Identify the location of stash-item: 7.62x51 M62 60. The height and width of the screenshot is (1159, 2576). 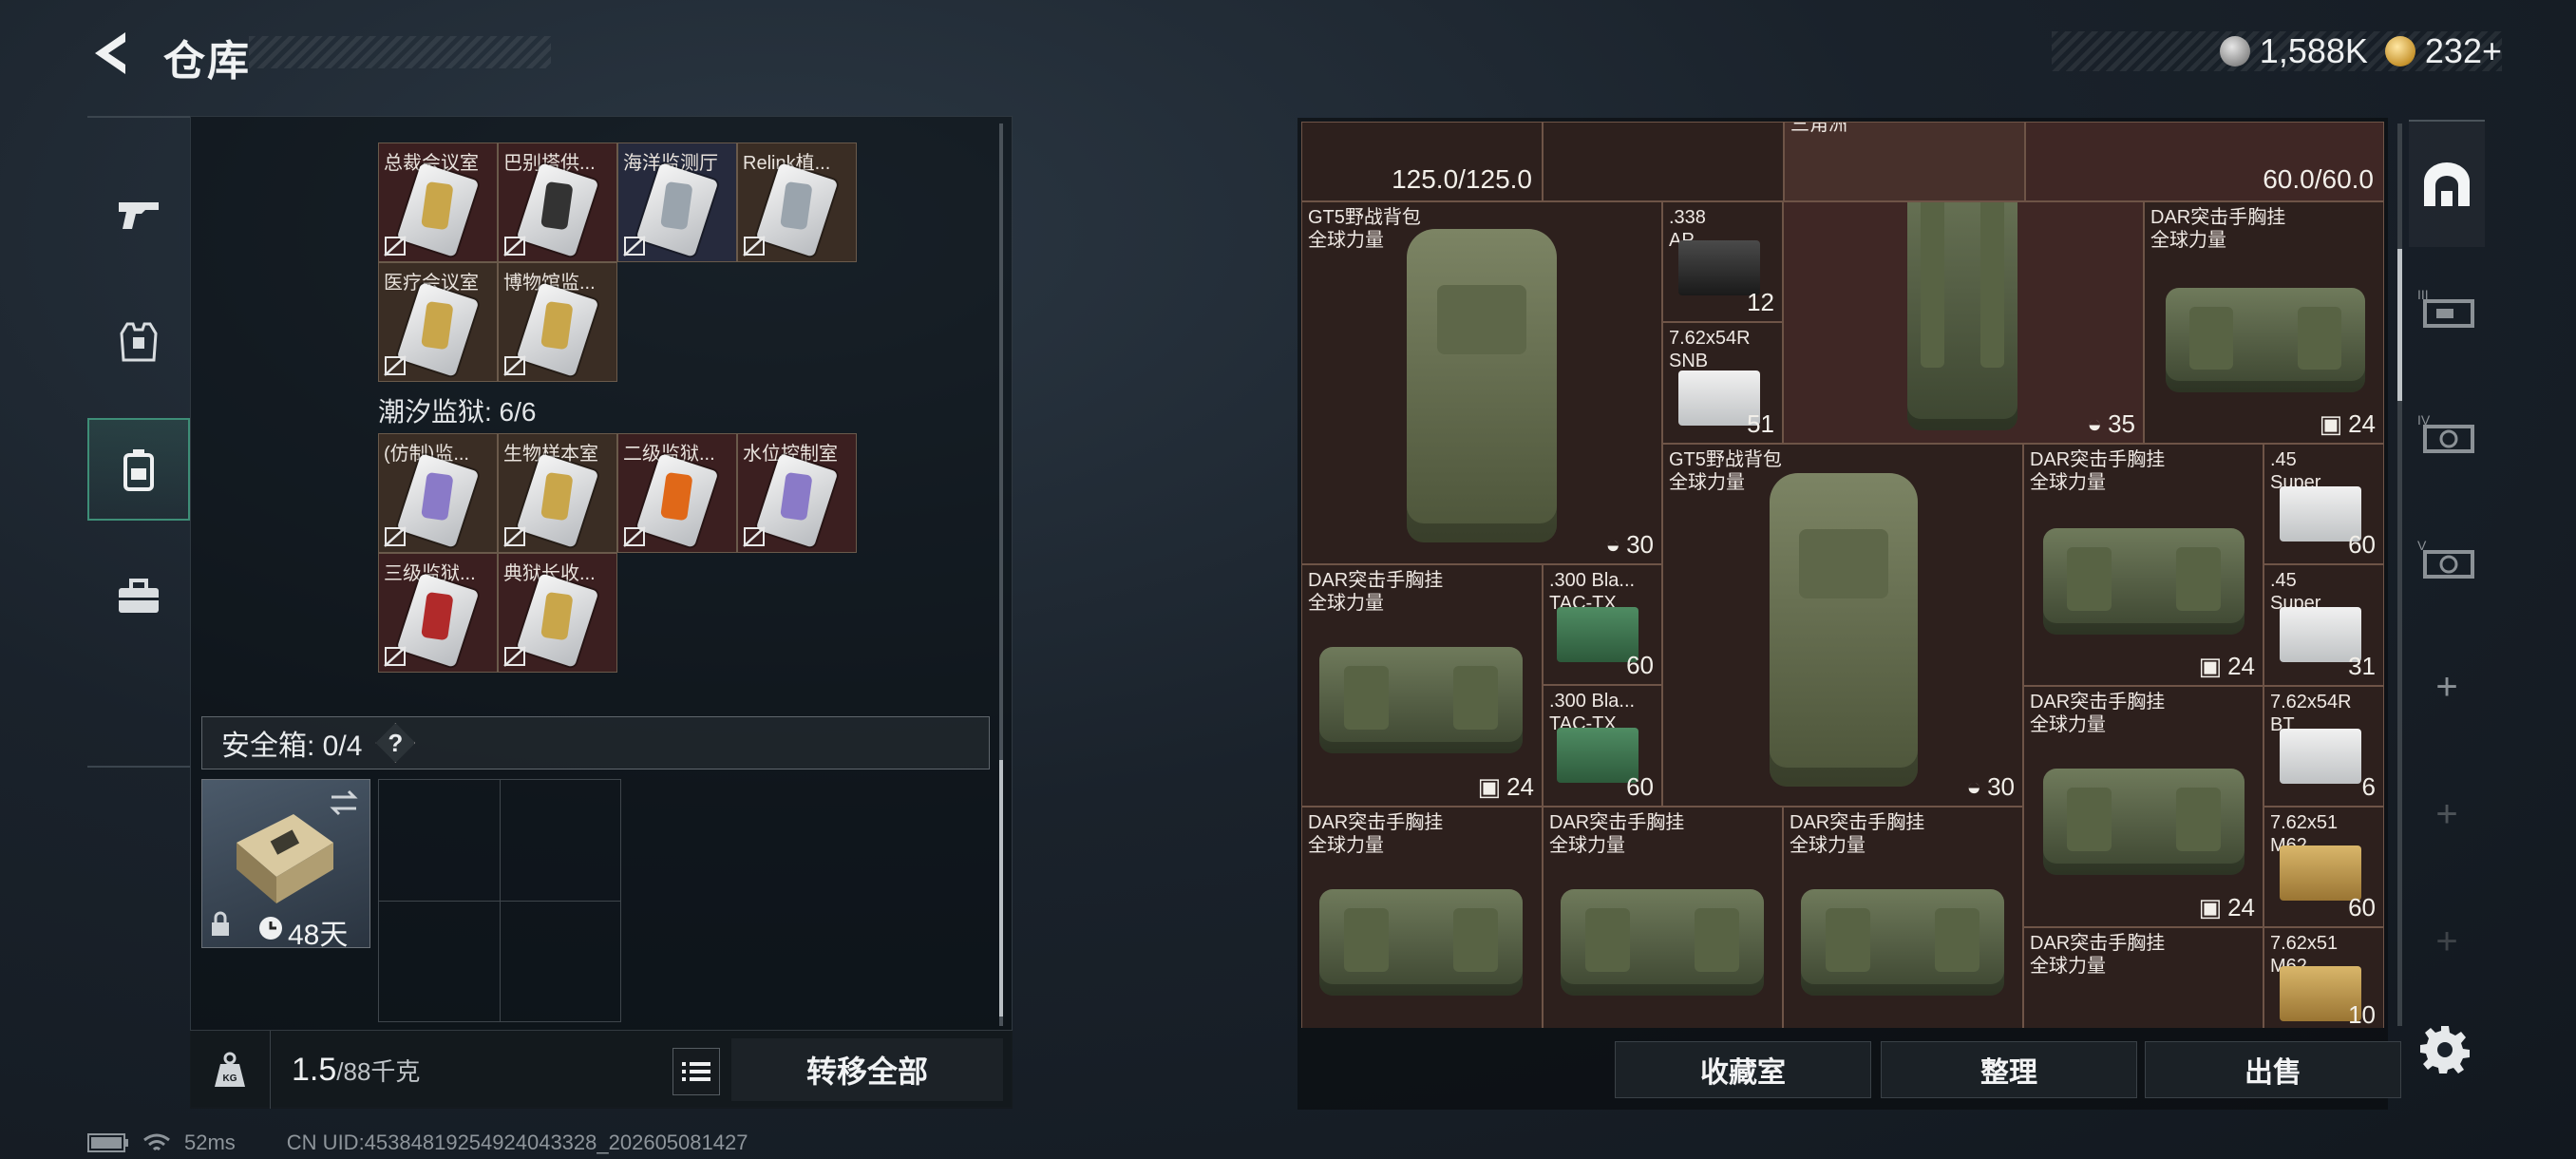
(2323, 867).